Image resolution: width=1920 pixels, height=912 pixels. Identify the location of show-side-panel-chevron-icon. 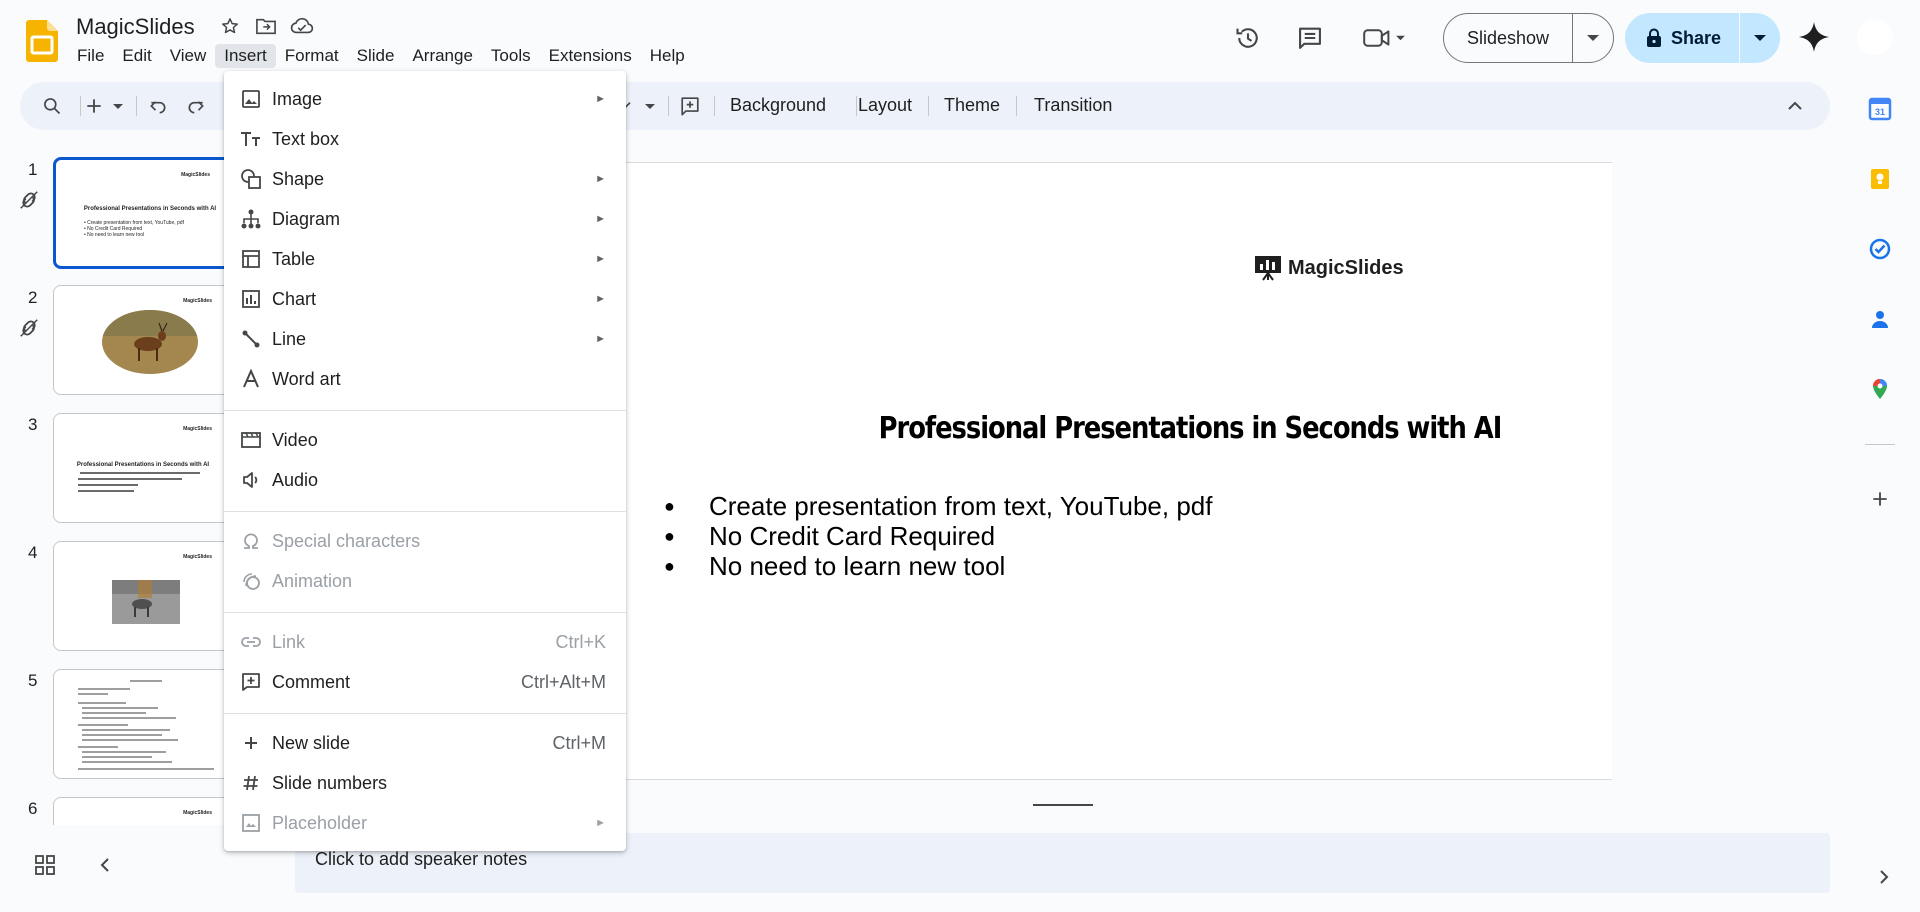
(1884, 877).